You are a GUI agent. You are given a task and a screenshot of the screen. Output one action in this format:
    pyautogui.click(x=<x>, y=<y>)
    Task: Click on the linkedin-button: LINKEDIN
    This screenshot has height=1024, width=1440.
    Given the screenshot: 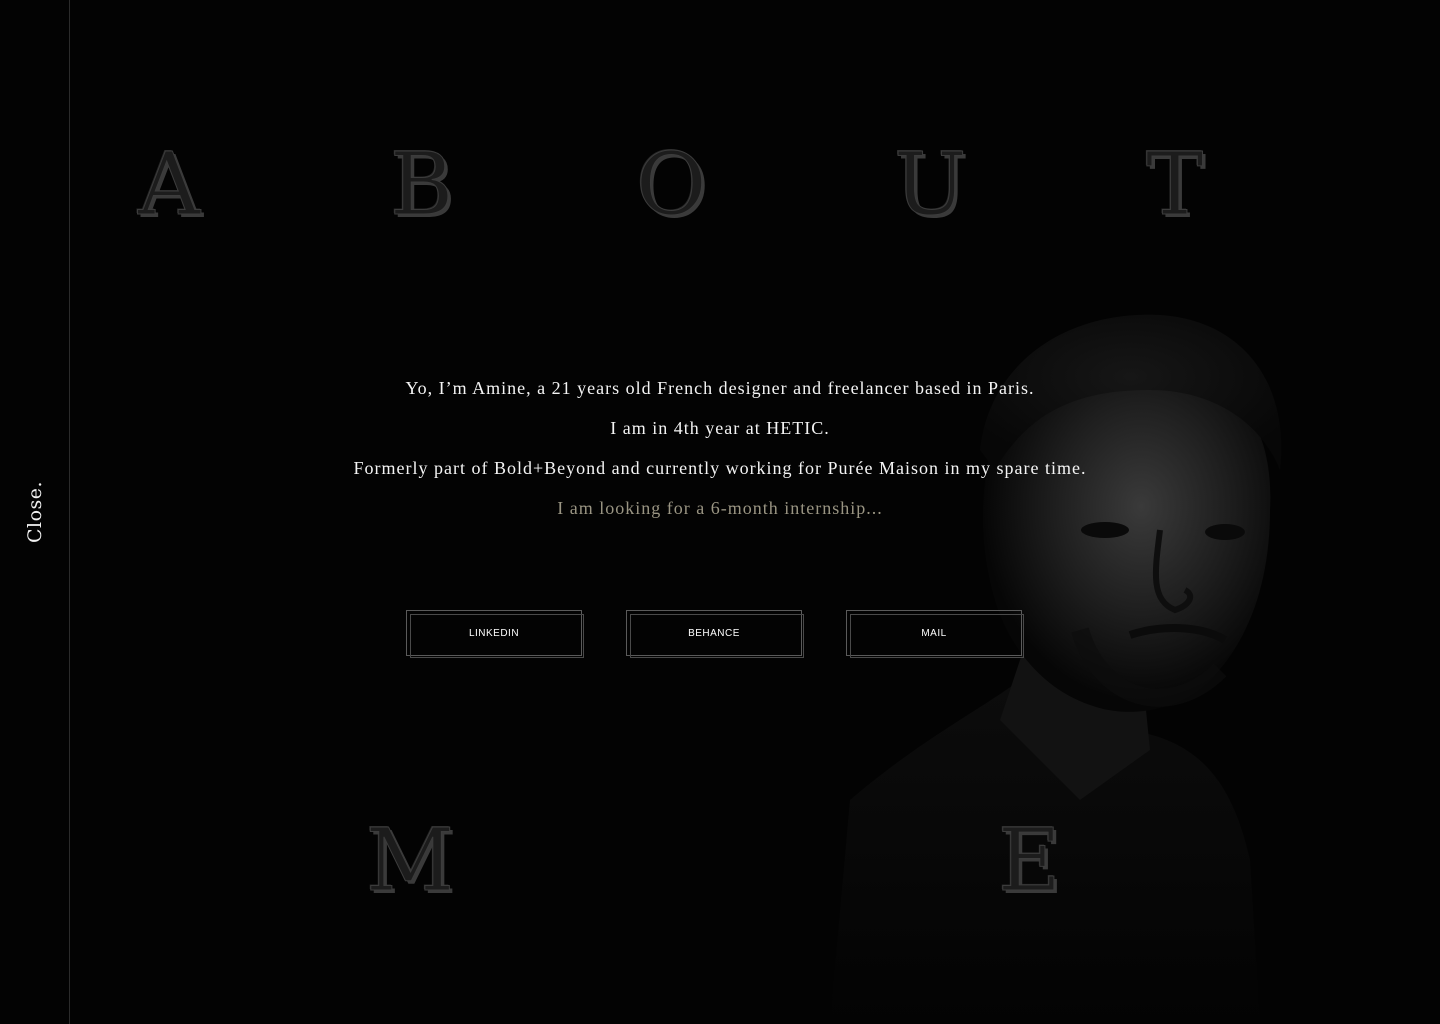 What is the action you would take?
    pyautogui.click(x=495, y=634)
    